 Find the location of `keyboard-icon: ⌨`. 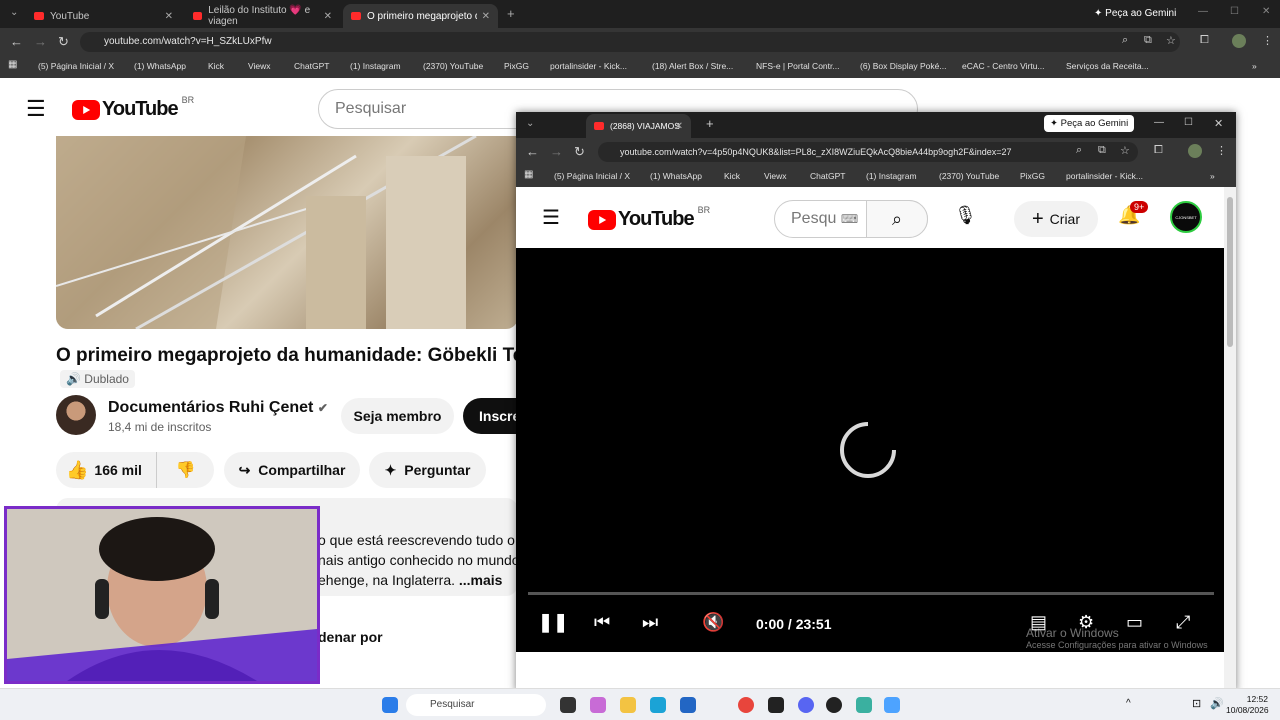

keyboard-icon: ⌨ is located at coordinates (849, 219).